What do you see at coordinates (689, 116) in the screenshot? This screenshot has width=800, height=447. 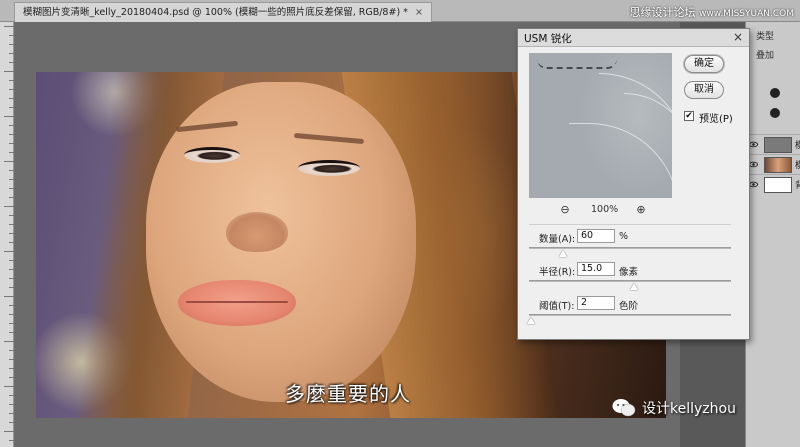 I see `preview-checkbox: ✔` at bounding box center [689, 116].